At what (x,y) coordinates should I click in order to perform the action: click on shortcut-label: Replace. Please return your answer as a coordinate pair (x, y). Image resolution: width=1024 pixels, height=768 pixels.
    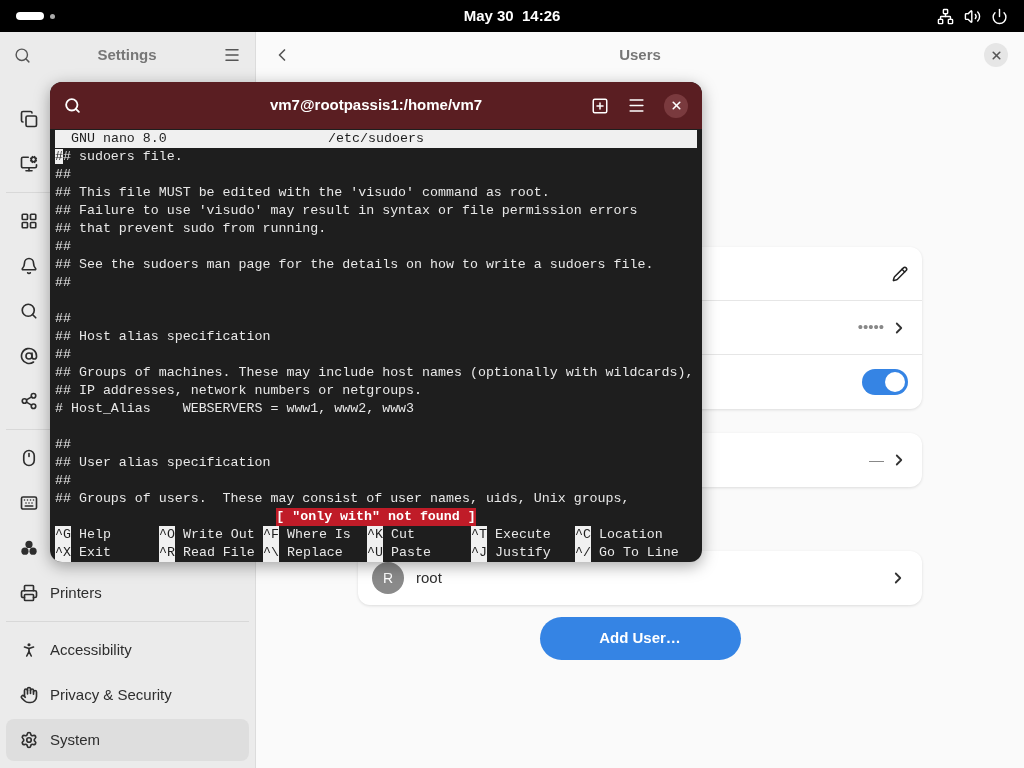
    Looking at the image, I should click on (314, 553).